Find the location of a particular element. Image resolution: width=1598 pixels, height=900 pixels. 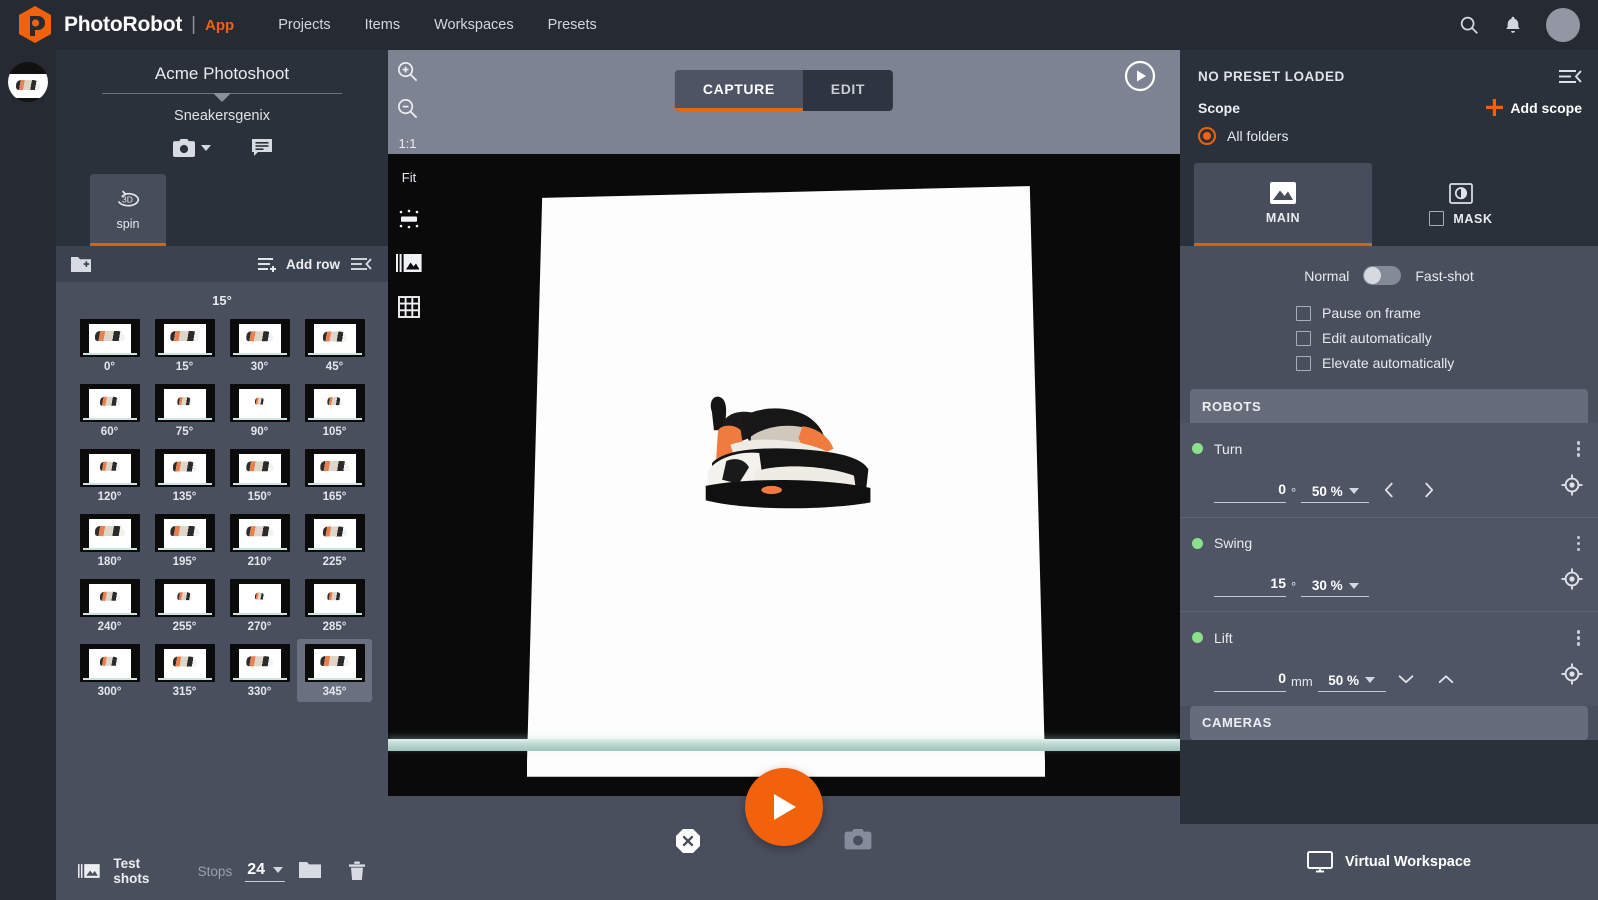

zoom-out-icon is located at coordinates (407, 108).